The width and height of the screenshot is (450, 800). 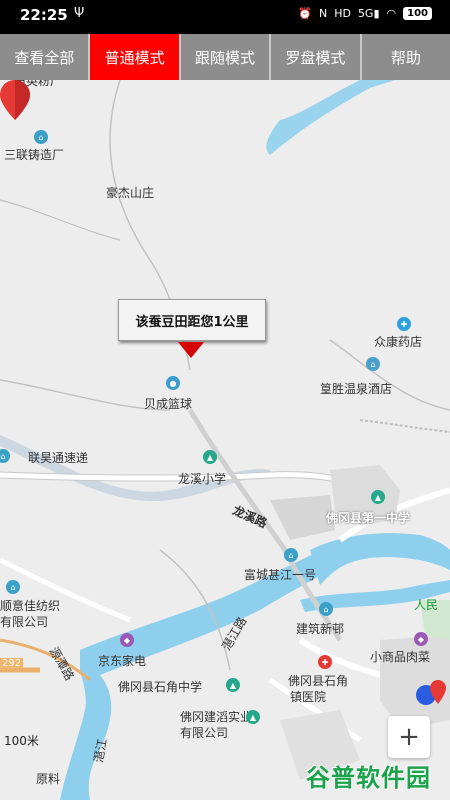 What do you see at coordinates (15, 100) in the screenshot?
I see `location-pin-icon` at bounding box center [15, 100].